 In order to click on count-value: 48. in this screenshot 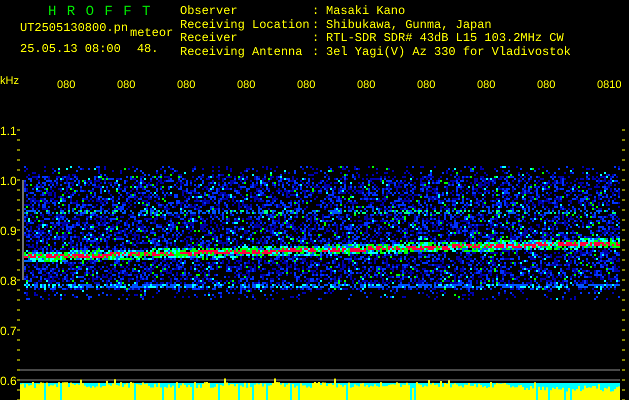, I will do `click(147, 49)`.